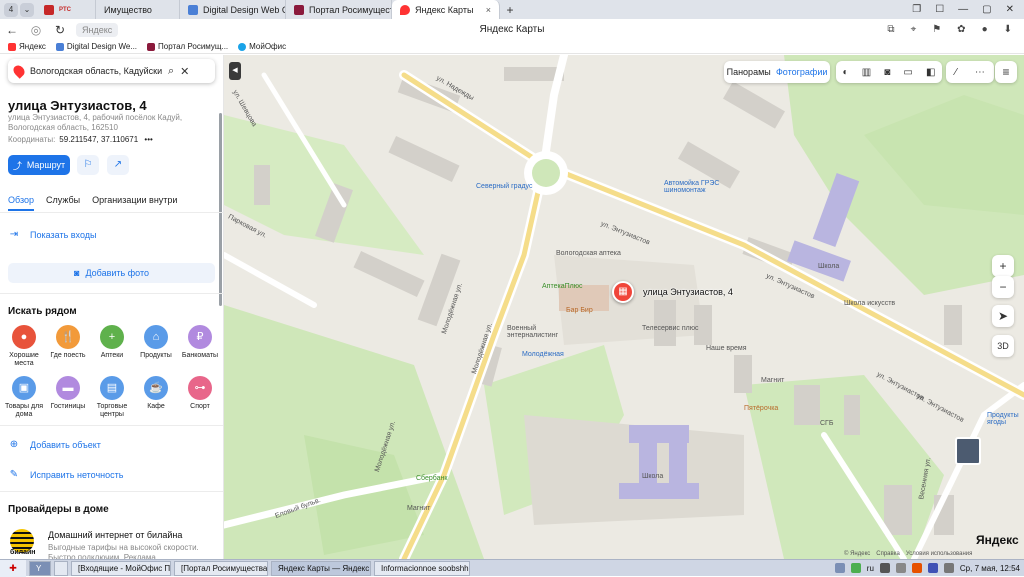 The height and width of the screenshot is (577, 1024). Describe the element at coordinates (887, 72) in the screenshot. I see `camera-icon: ◙` at that location.